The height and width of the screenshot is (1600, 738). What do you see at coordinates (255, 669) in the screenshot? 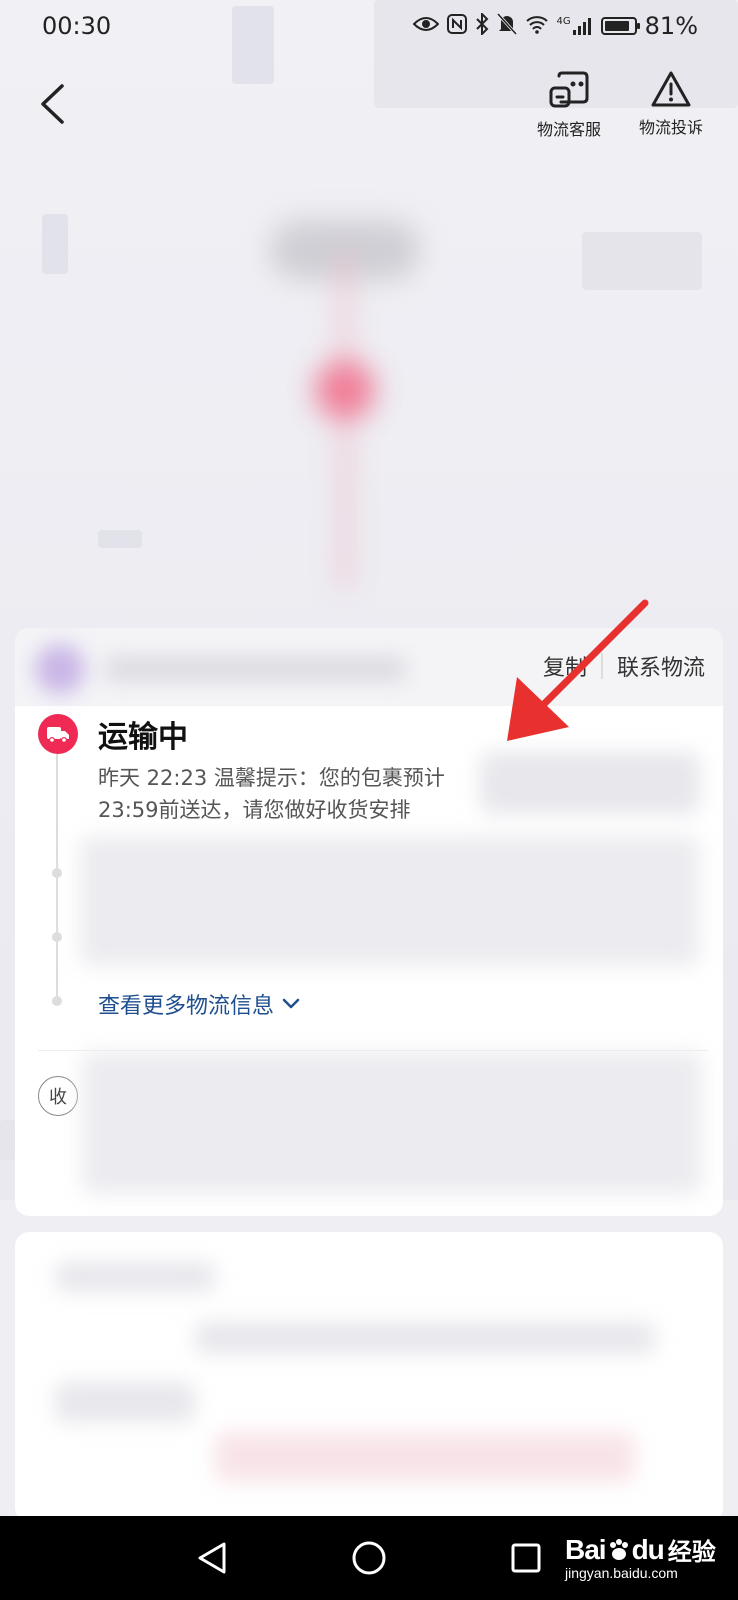
I see `courier-info-blurred` at bounding box center [255, 669].